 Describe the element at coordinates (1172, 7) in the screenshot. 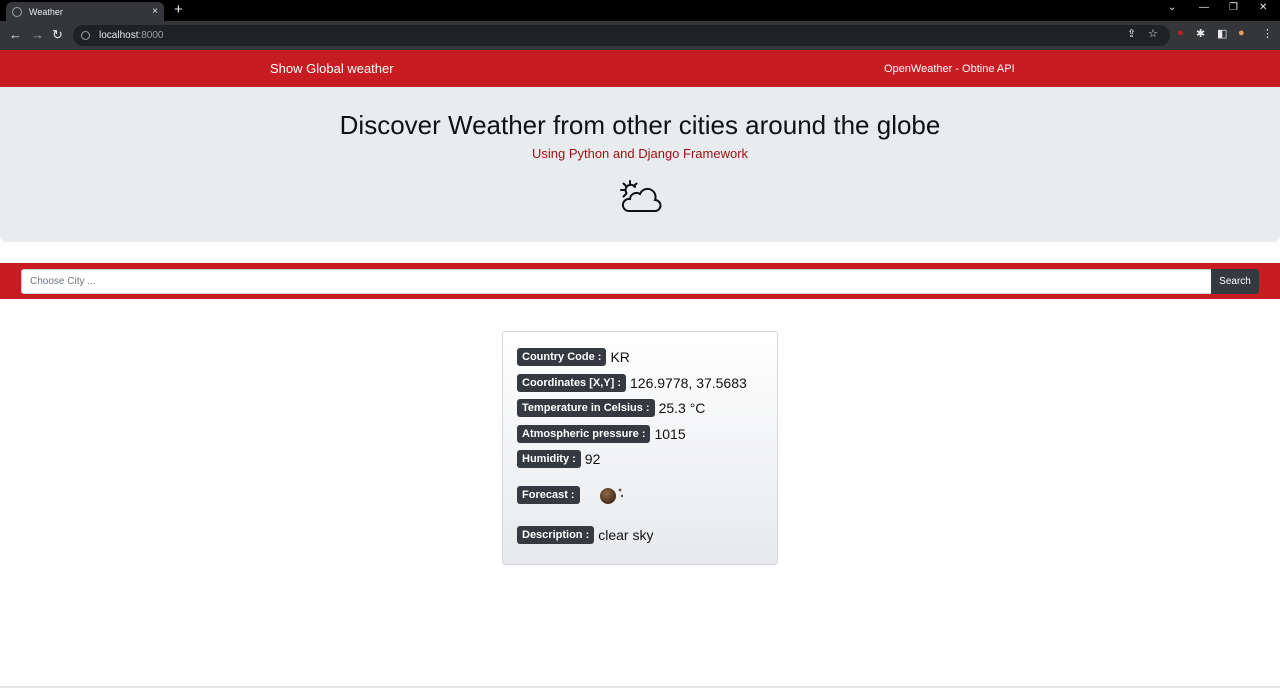

I see `tab-search-icon: ⌄` at that location.